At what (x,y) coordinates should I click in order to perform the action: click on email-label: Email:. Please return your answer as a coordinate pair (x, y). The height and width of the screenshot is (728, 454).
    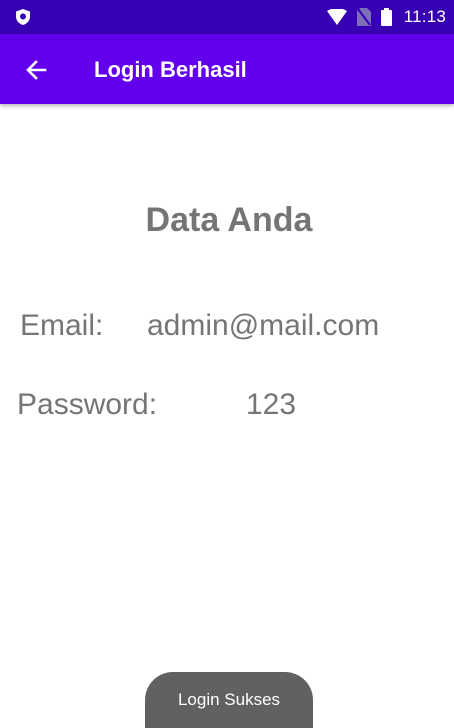
    Looking at the image, I should click on (62, 325).